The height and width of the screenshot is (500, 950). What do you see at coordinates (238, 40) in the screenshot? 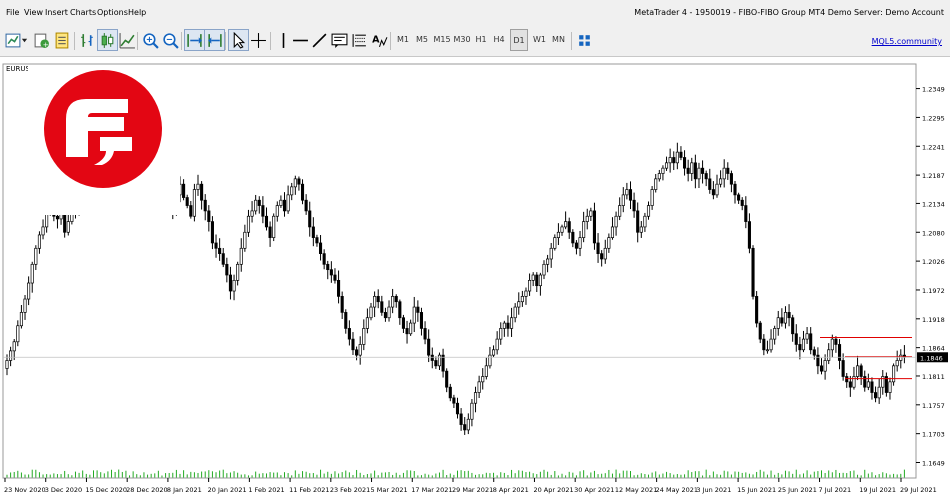
I see `cursor-icon` at bounding box center [238, 40].